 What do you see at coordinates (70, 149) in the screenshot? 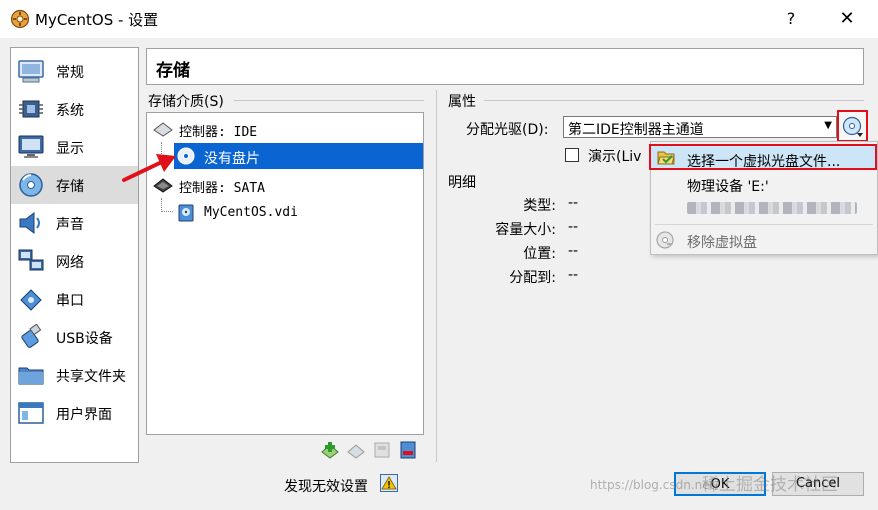
I see `nav-label: 显示` at bounding box center [70, 149].